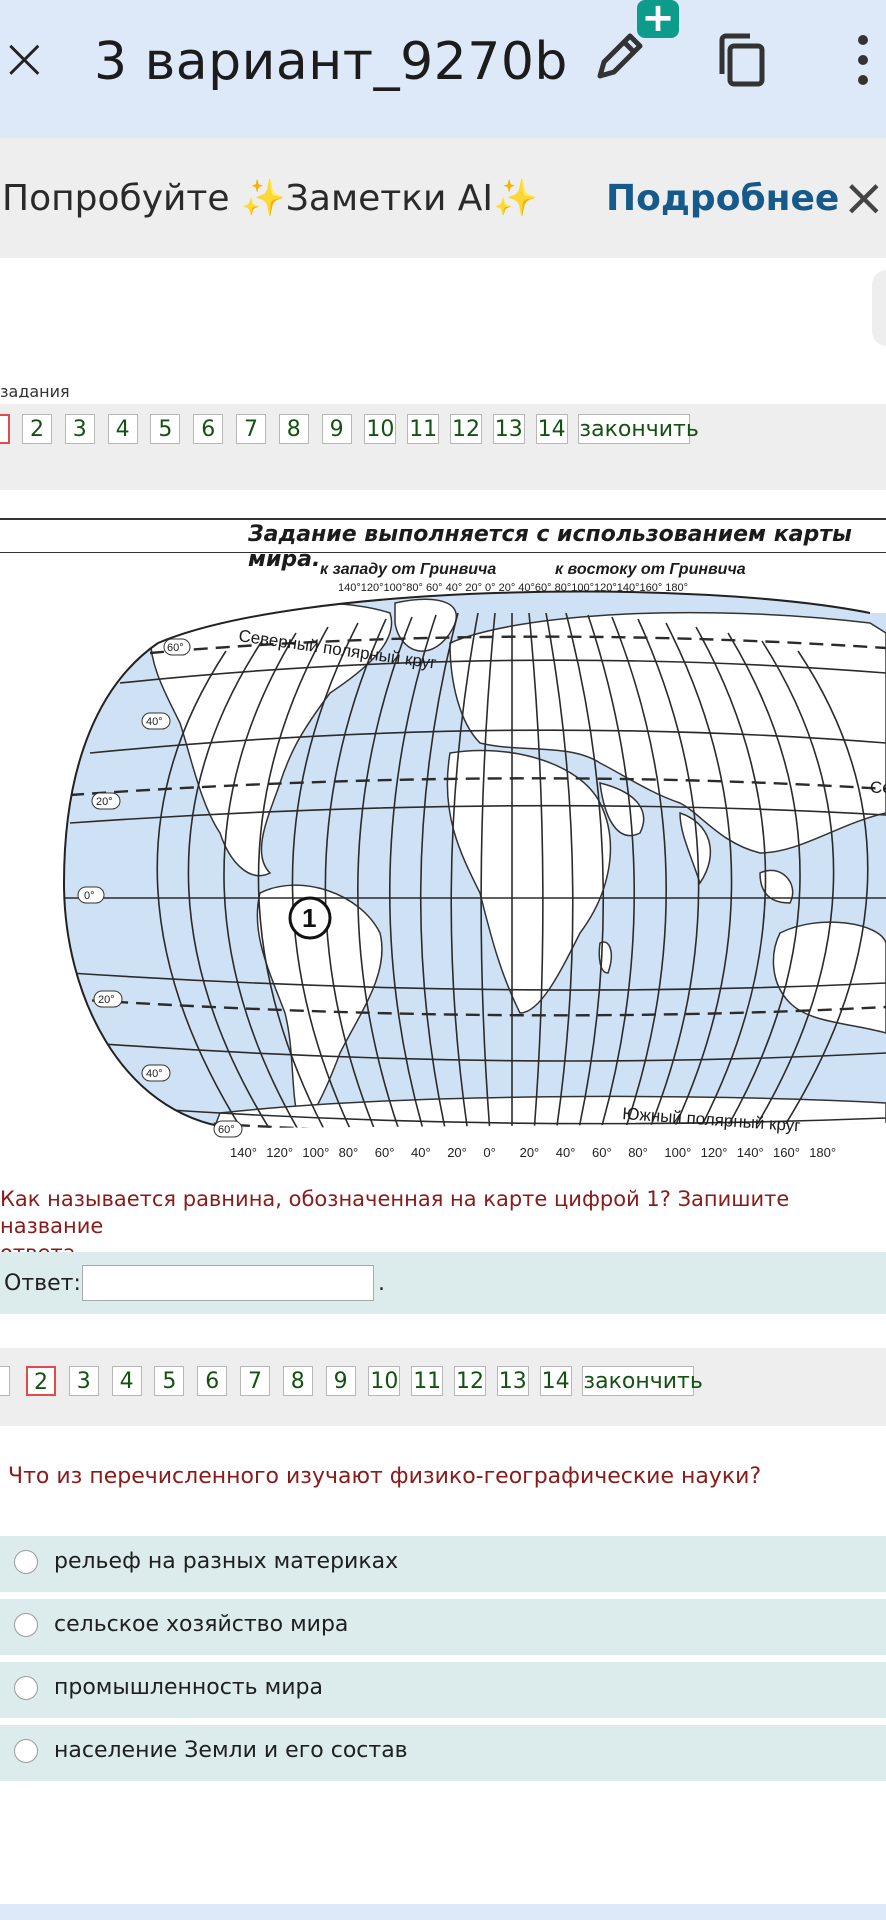  I want to click on answer-label: Ответ:, so click(42, 1283).